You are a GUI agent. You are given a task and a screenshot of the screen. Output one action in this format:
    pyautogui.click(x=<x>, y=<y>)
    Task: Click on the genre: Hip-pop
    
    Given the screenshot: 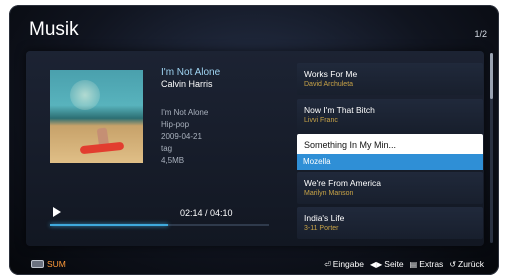 What is the action you would take?
    pyautogui.click(x=175, y=124)
    